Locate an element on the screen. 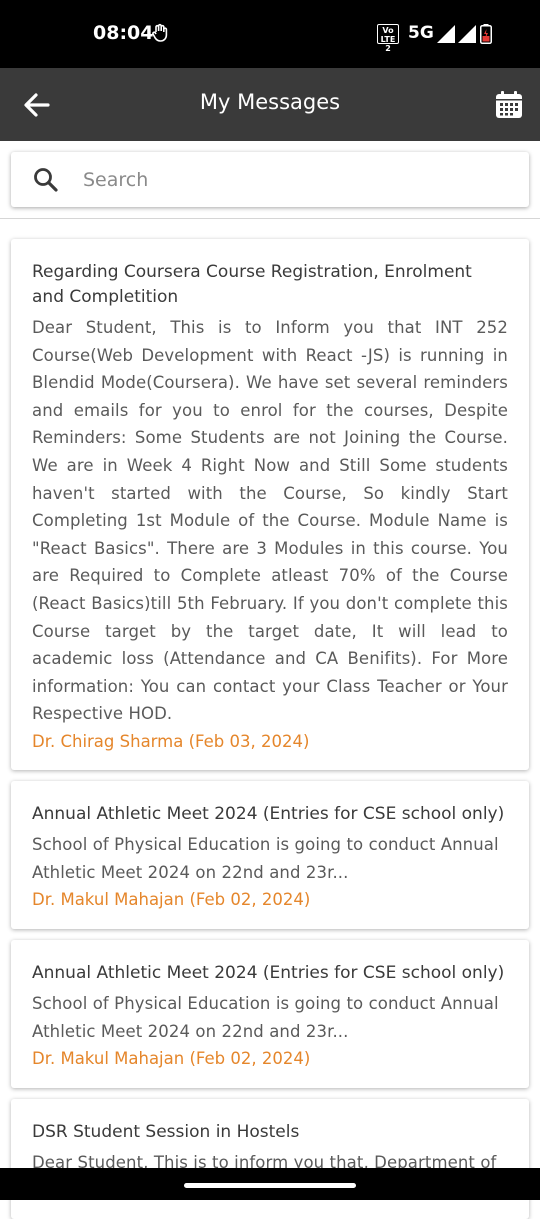 This screenshot has height=1219, width=540. page-title: My Messages is located at coordinates (270, 102).